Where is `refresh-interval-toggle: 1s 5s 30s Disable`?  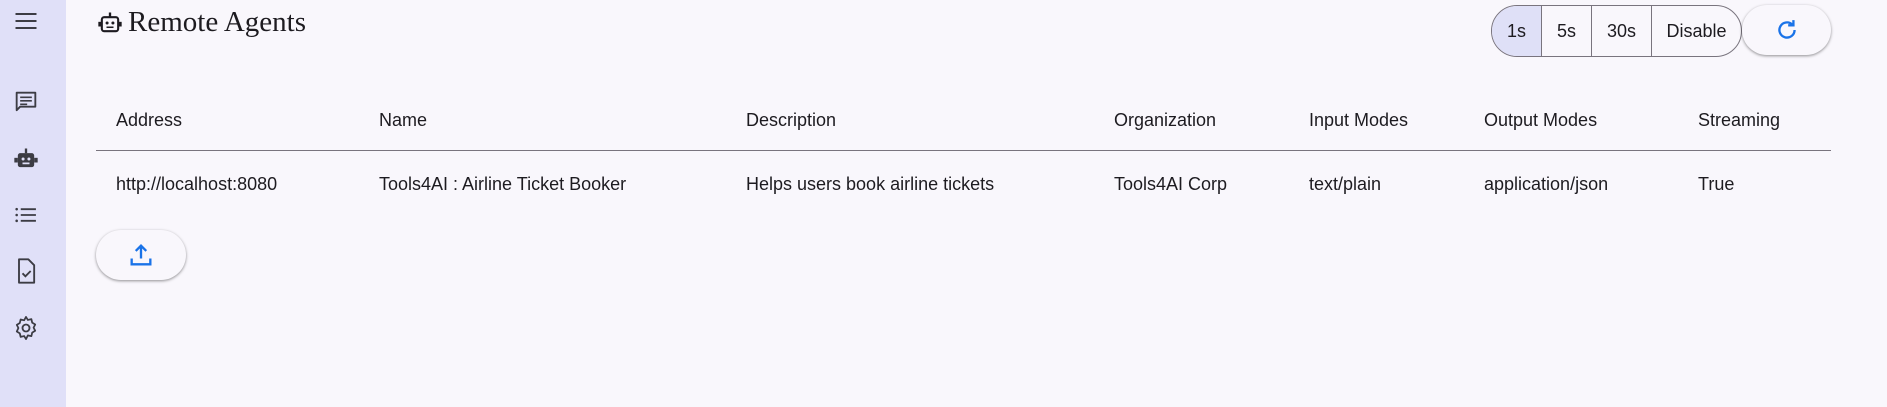 refresh-interval-toggle: 1s 5s 30s Disable is located at coordinates (1616, 31).